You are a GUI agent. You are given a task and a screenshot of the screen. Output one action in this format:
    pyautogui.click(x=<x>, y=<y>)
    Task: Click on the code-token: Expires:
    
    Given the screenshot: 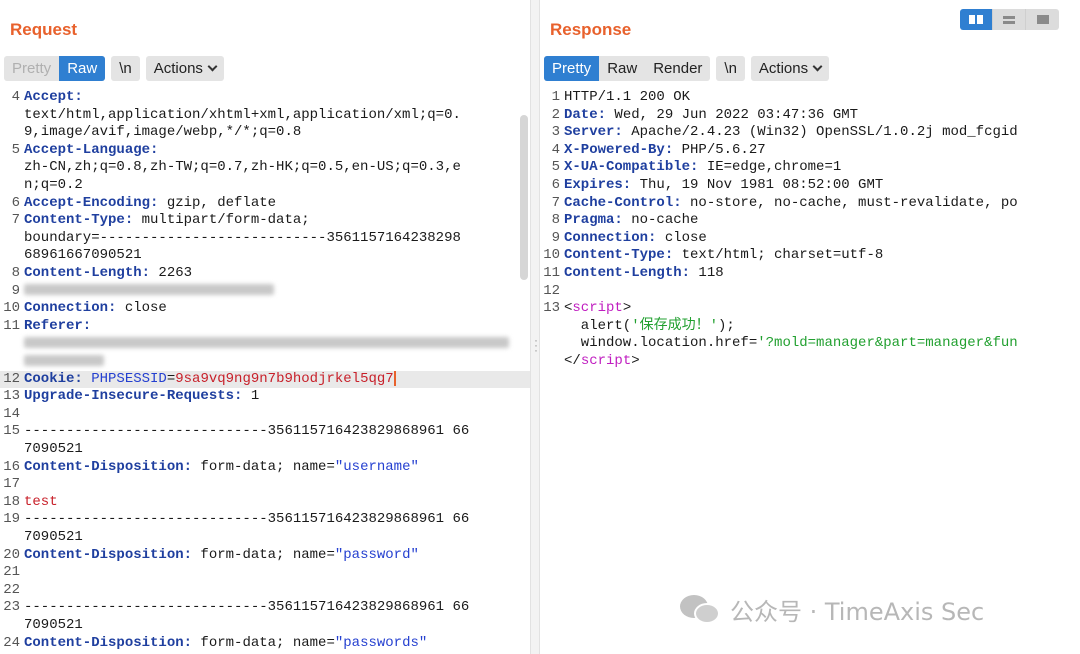 What is the action you would take?
    pyautogui.click(x=598, y=184)
    